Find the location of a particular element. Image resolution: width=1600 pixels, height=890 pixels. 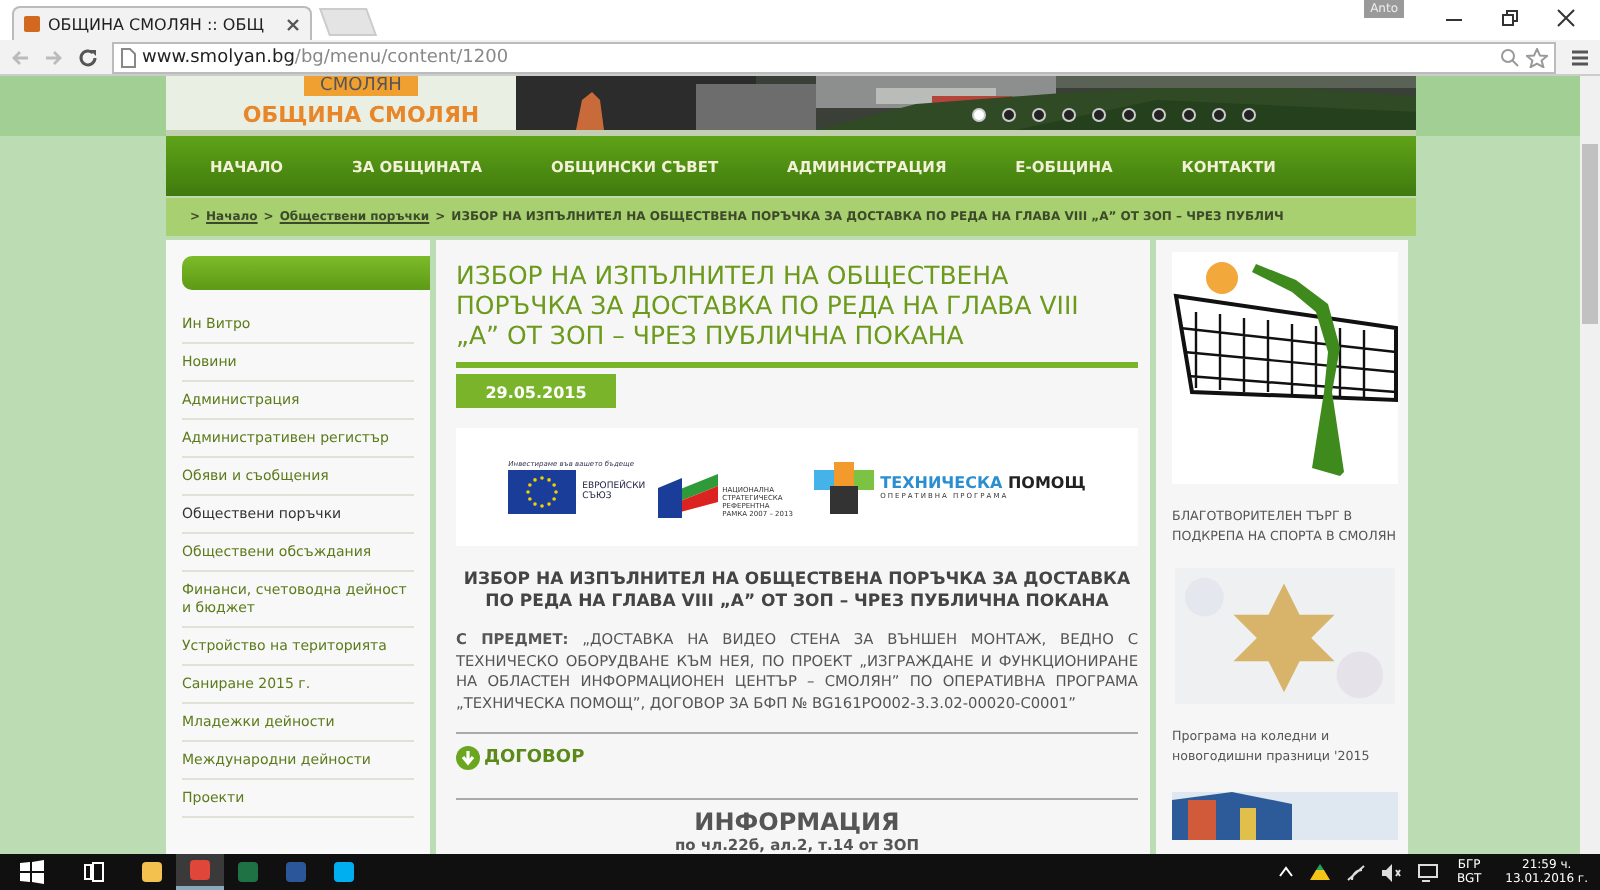

article-heading: ИЗБОР НА ИЗПЪЛНИТЕЛ НА ОБЩЕСТВЕНА ПОРЪЧКА ЗА ДОСТАВКА ПО РЕДА НА ГЛАВА VIII „А” ОТ ЗОП – ЧРЕЗ ПУБЛИЧНА ПОКАНА is located at coordinates (797, 592).